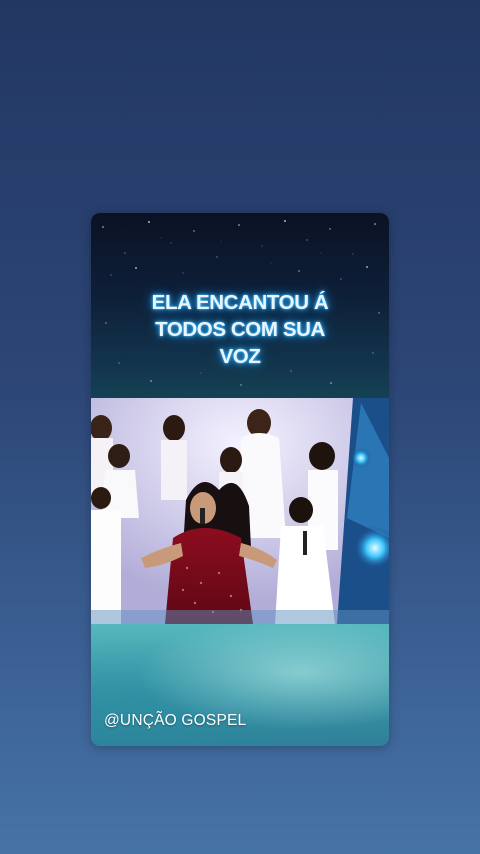 This screenshot has width=480, height=854. Describe the element at coordinates (175, 721) in the screenshot. I see `channel-handle: @UNÇÃO GOSPEL` at that location.